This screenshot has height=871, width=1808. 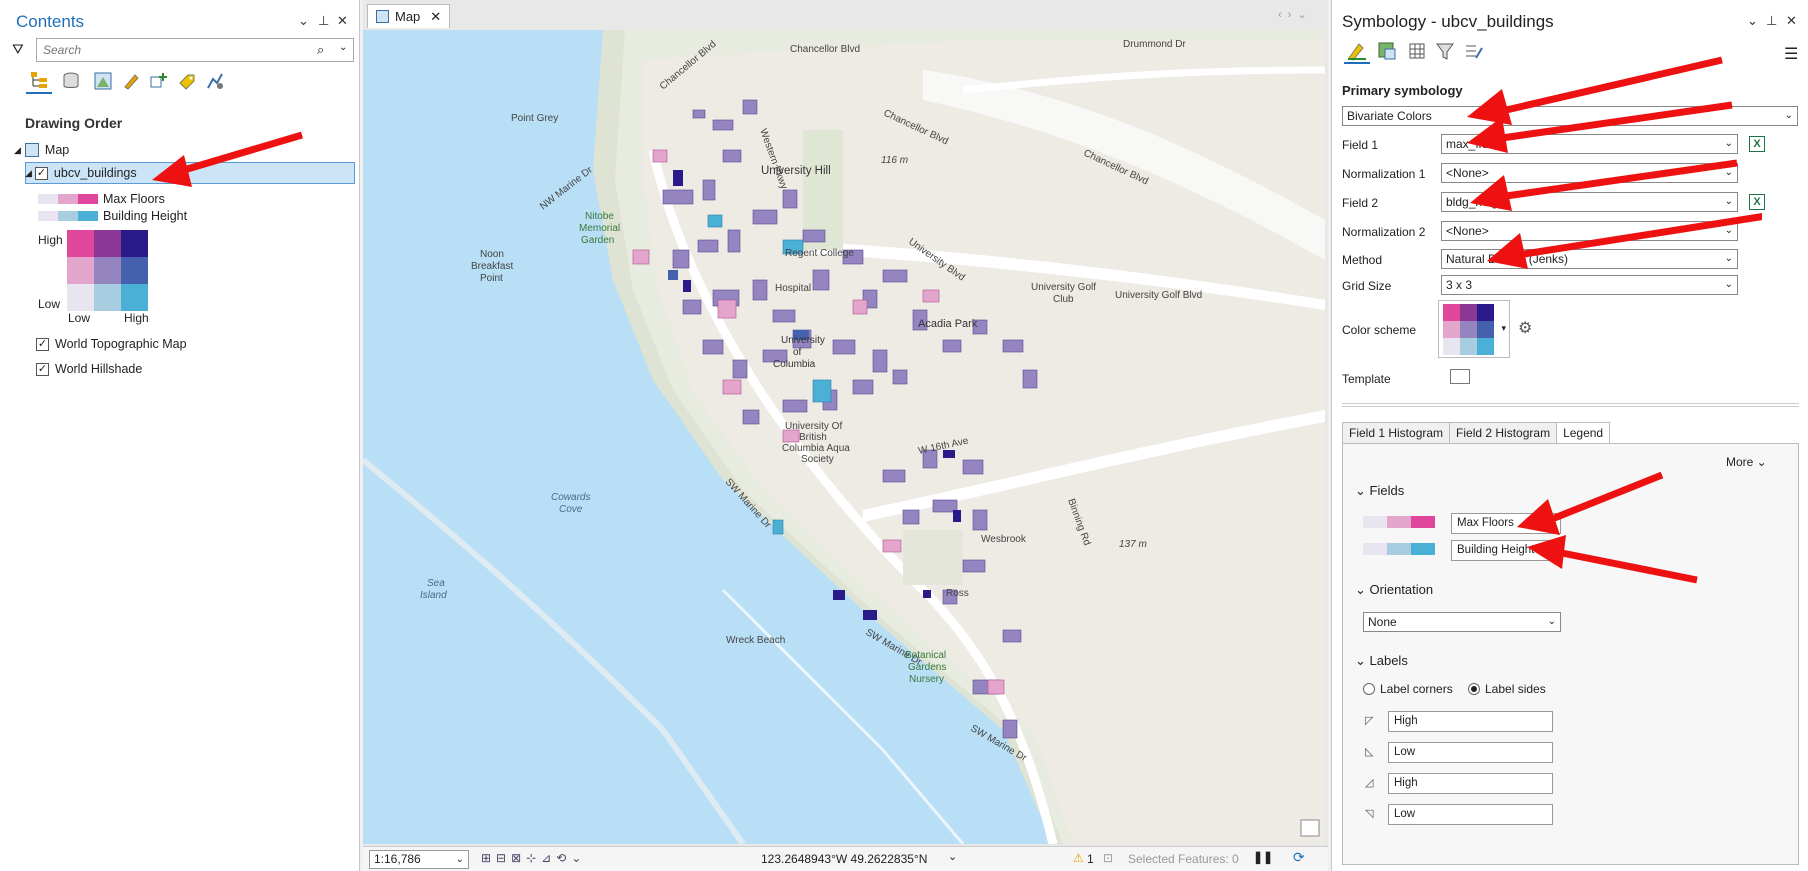 What do you see at coordinates (49, 304) in the screenshot?
I see `grid-low-label: Low` at bounding box center [49, 304].